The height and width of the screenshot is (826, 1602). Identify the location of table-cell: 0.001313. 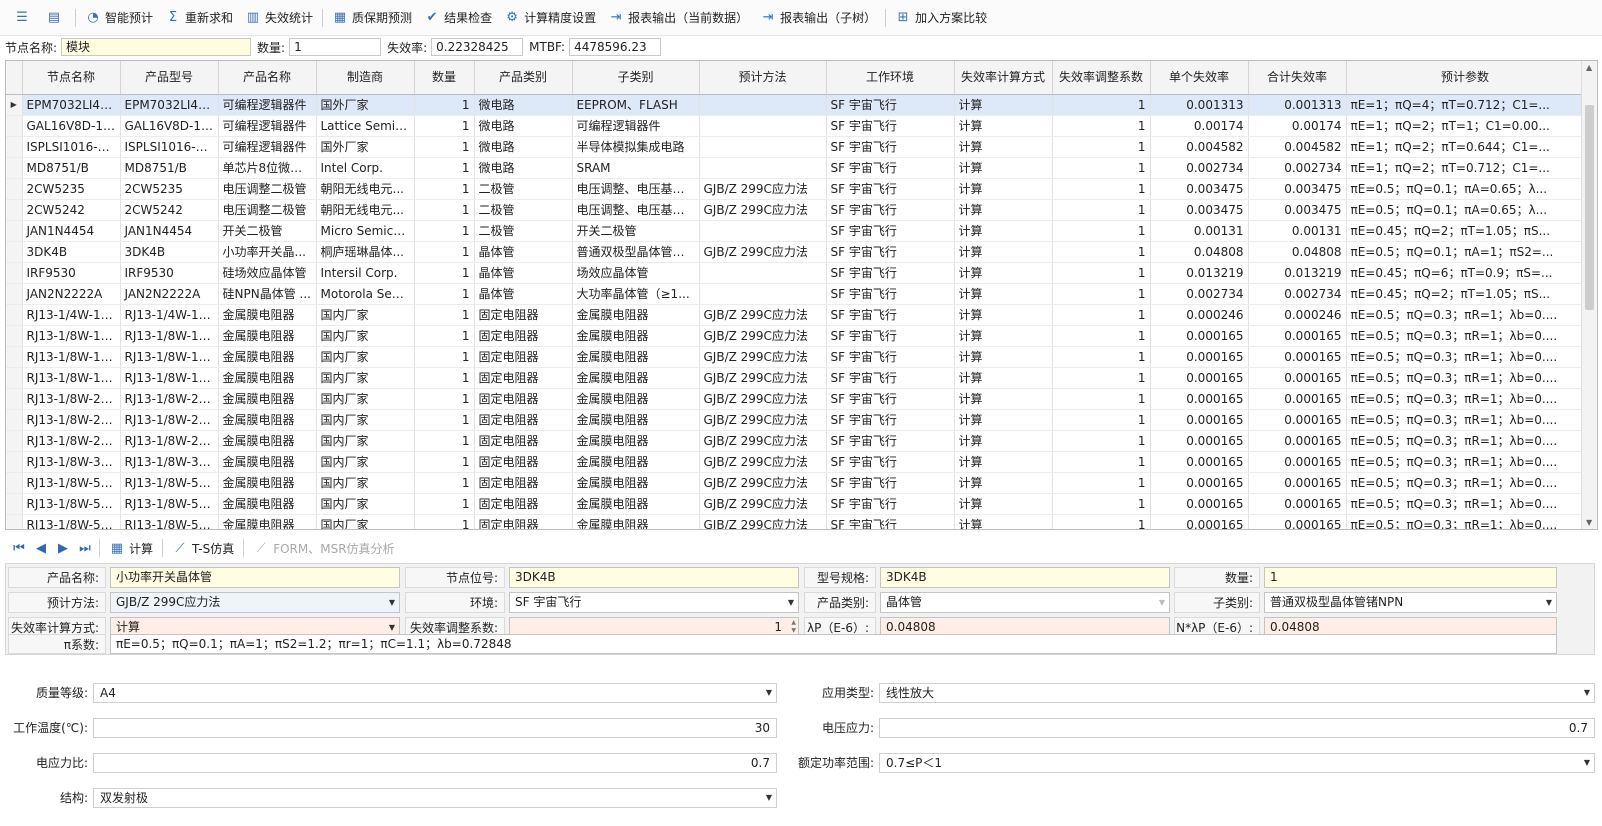
(1199, 105).